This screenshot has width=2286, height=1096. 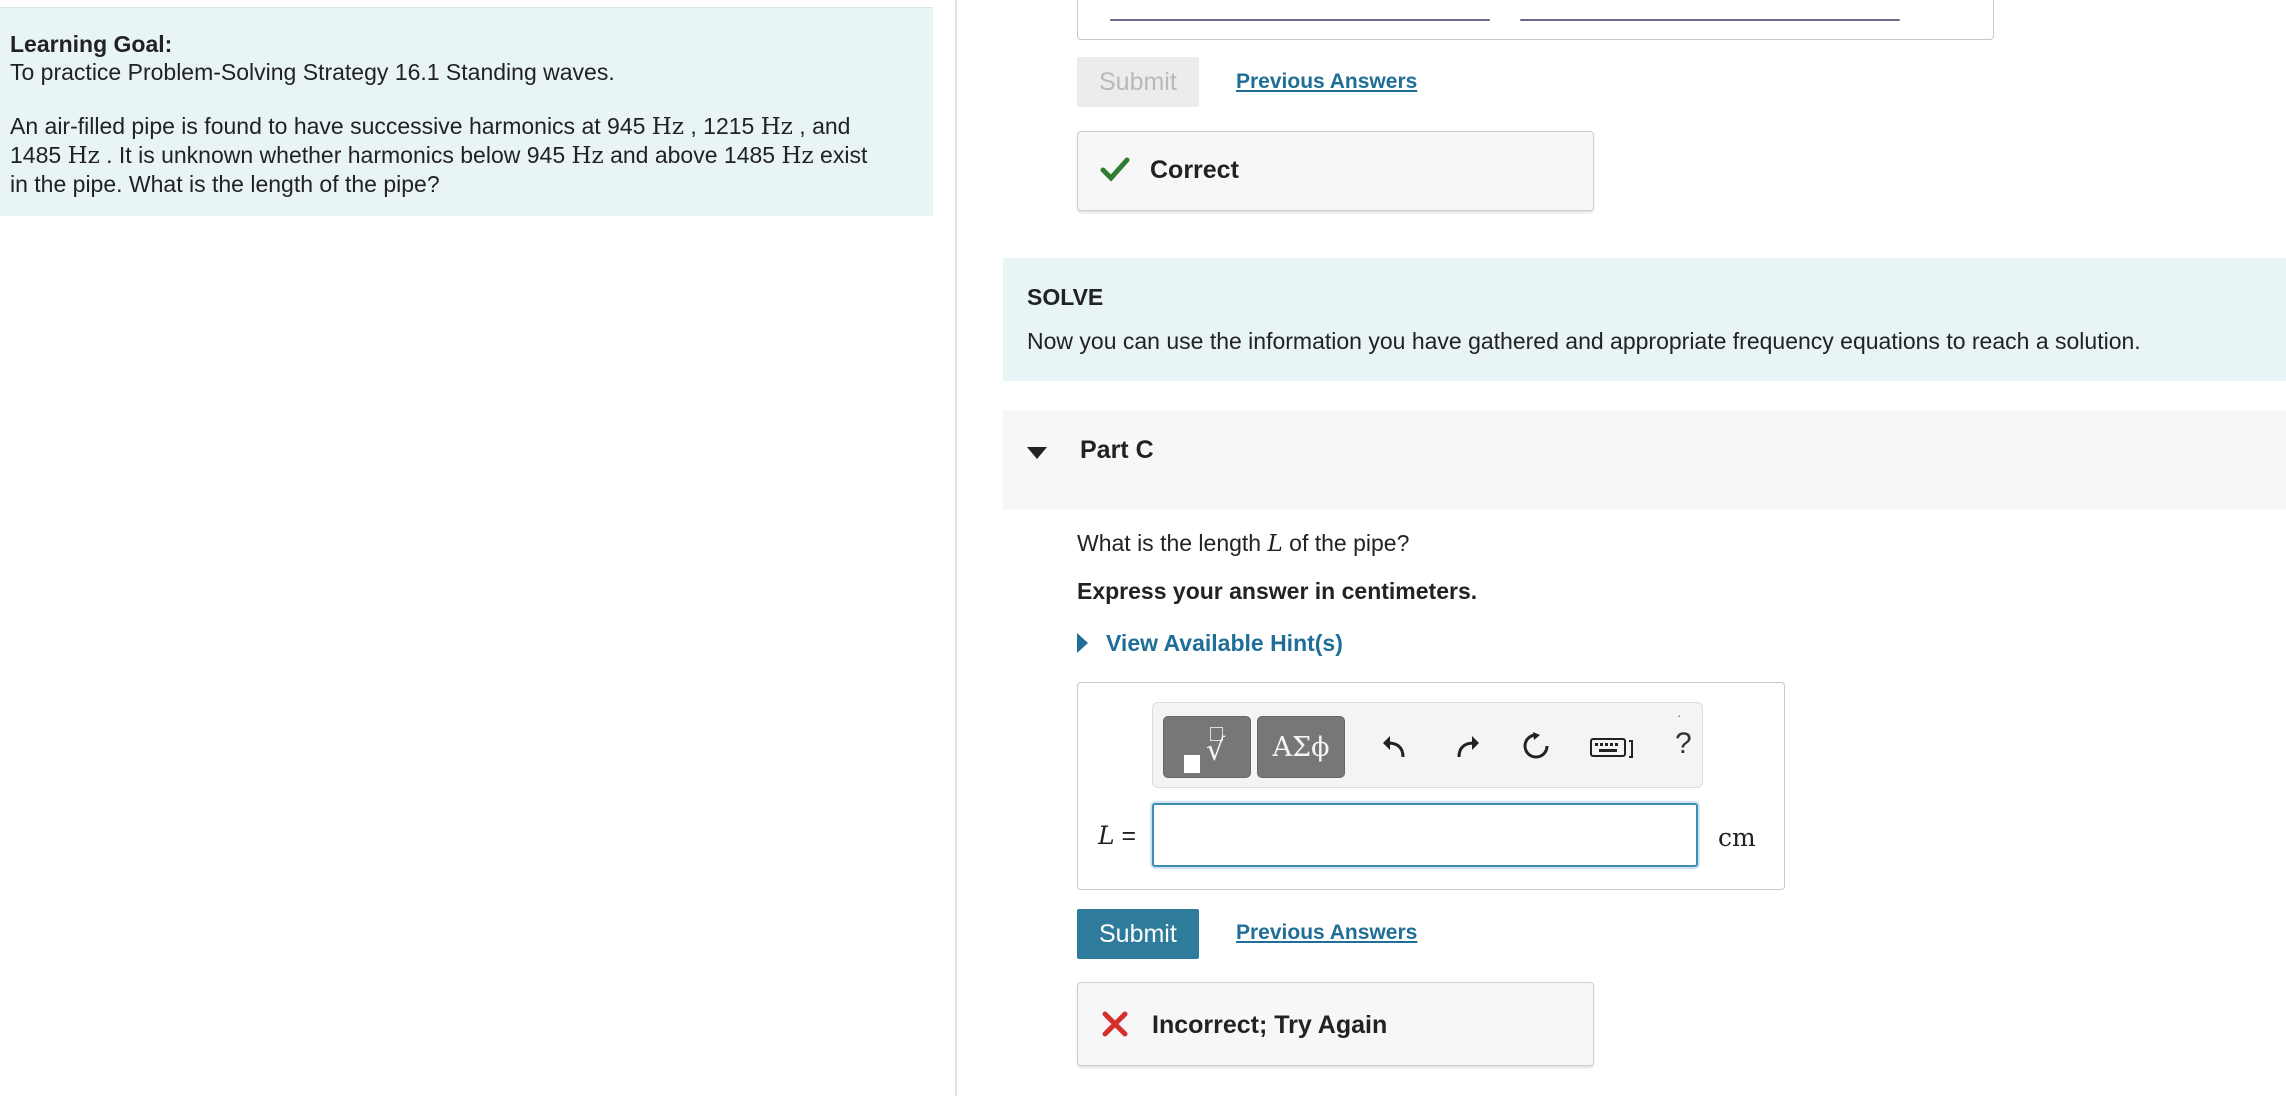 I want to click on variable-symbol: L, so click(x=1106, y=835).